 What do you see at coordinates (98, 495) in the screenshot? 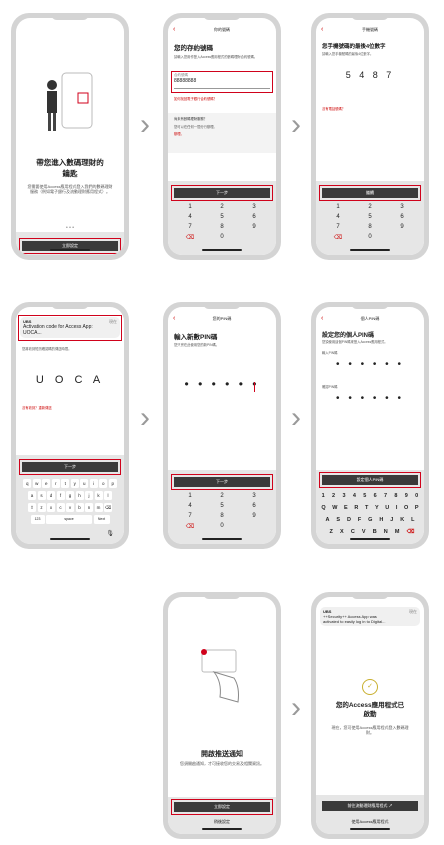
I see `key: k` at bounding box center [98, 495].